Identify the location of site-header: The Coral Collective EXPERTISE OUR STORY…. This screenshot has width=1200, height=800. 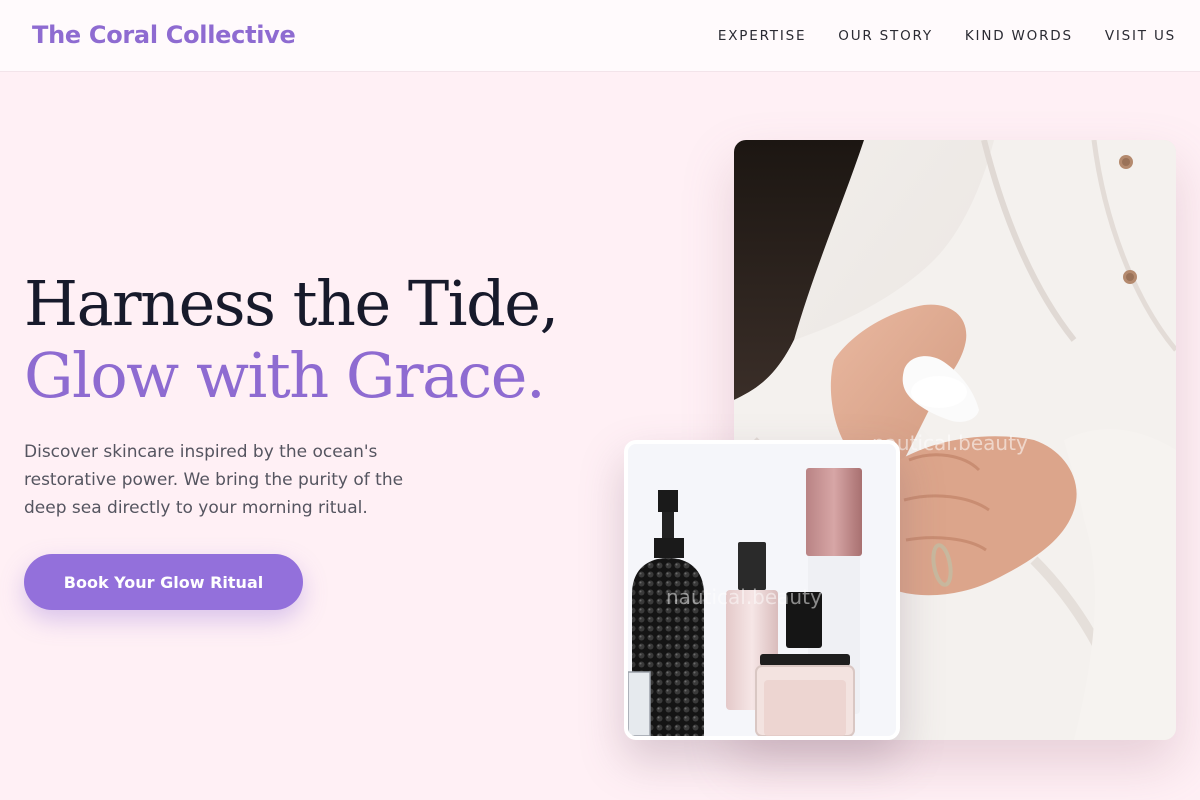
(600, 36).